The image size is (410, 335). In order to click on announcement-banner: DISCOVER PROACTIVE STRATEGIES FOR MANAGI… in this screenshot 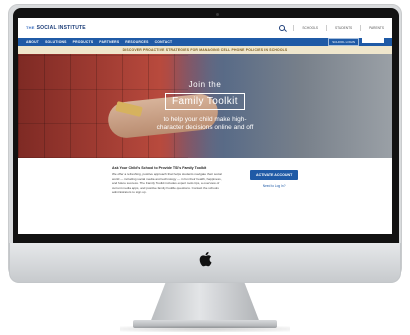, I will do `click(205, 50)`.